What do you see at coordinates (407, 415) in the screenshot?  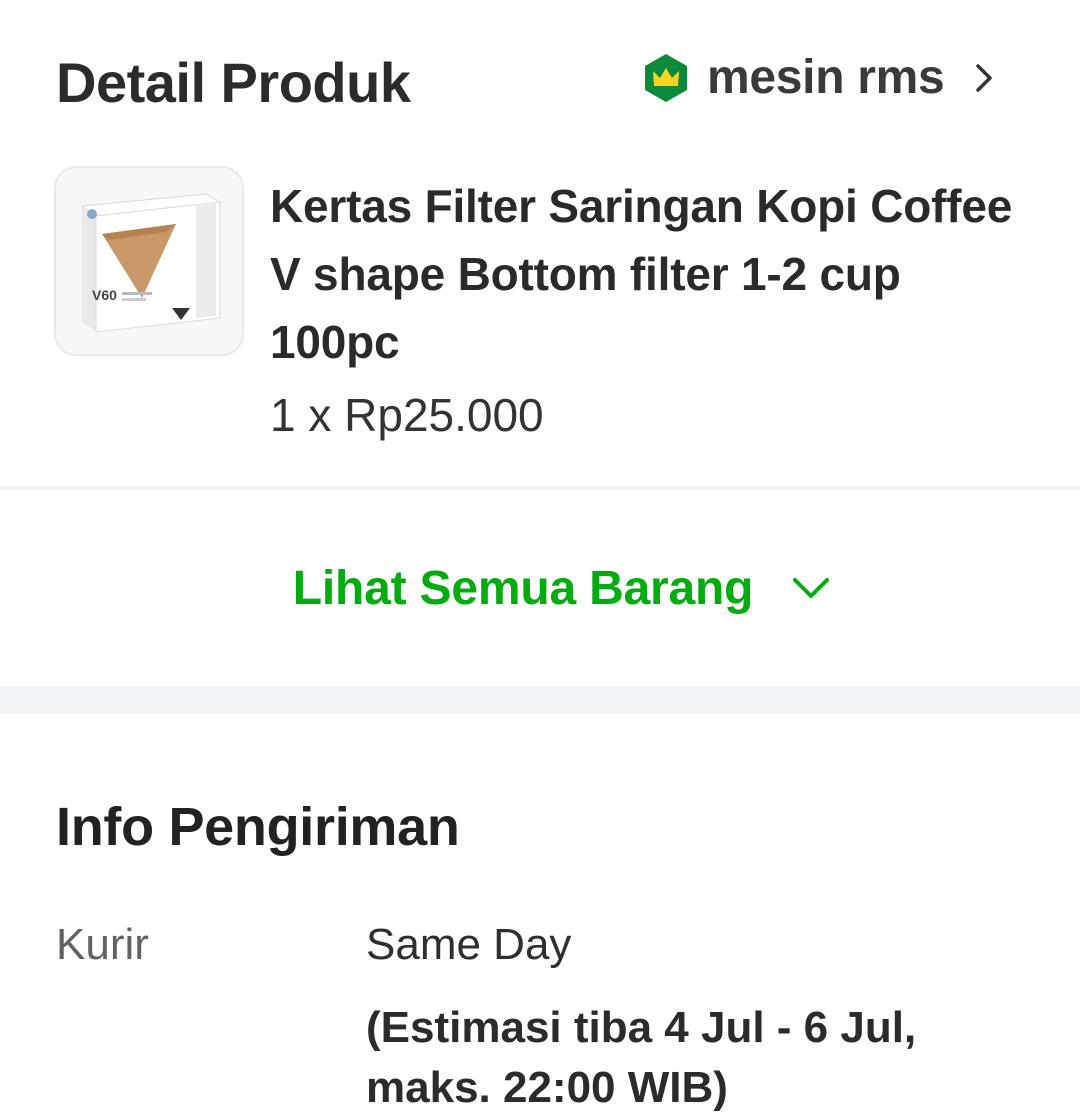 I see `product-price-quantity: 1 x Rp25.000` at bounding box center [407, 415].